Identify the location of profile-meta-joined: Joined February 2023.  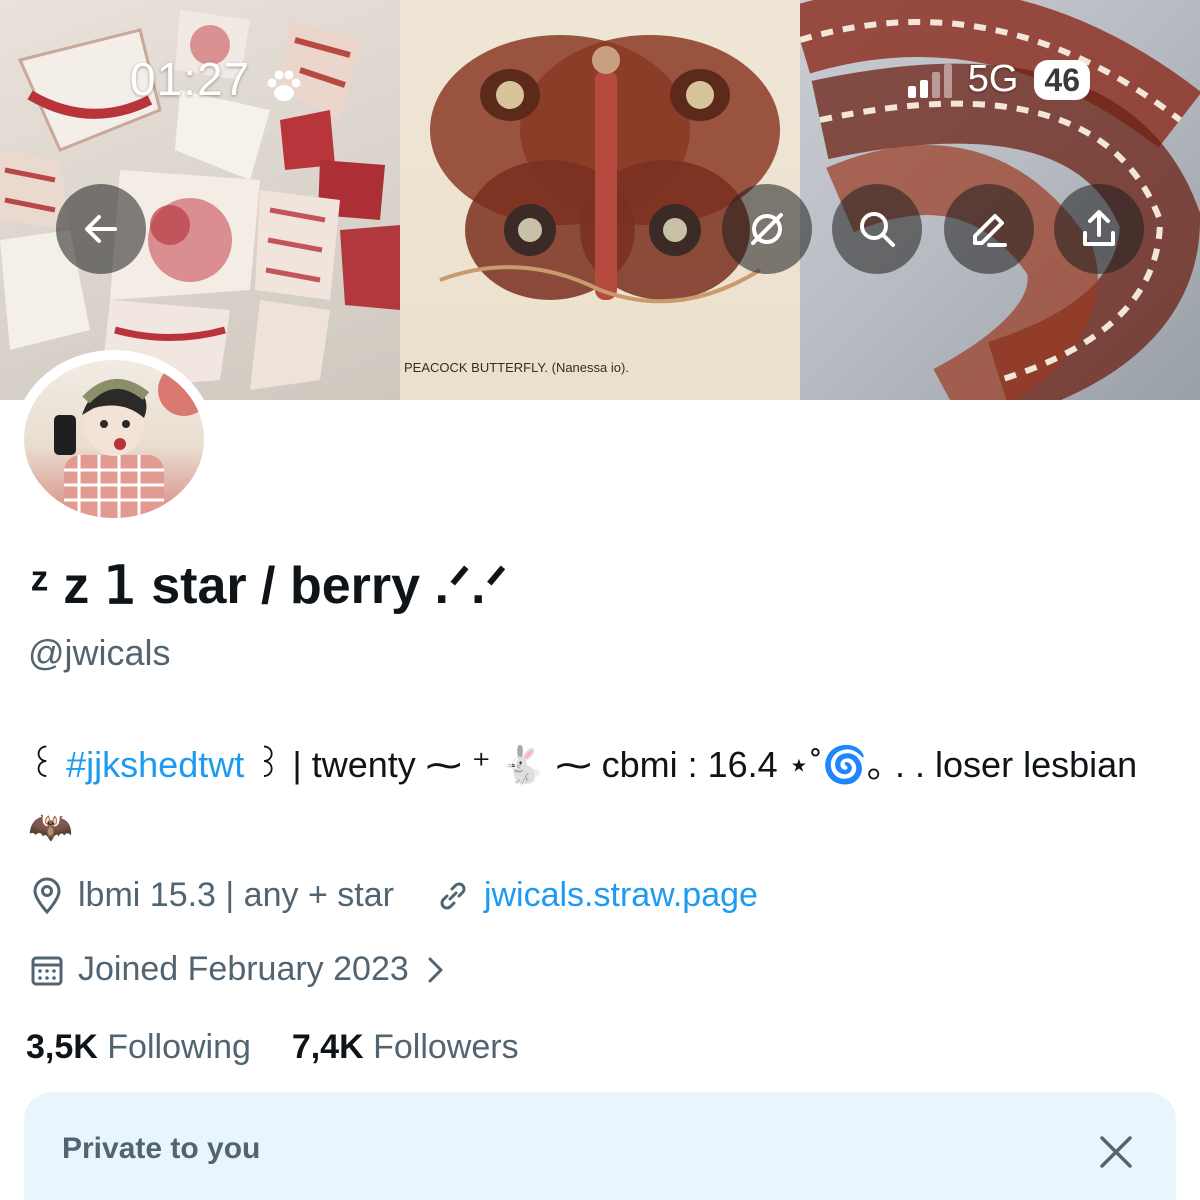
(241, 969).